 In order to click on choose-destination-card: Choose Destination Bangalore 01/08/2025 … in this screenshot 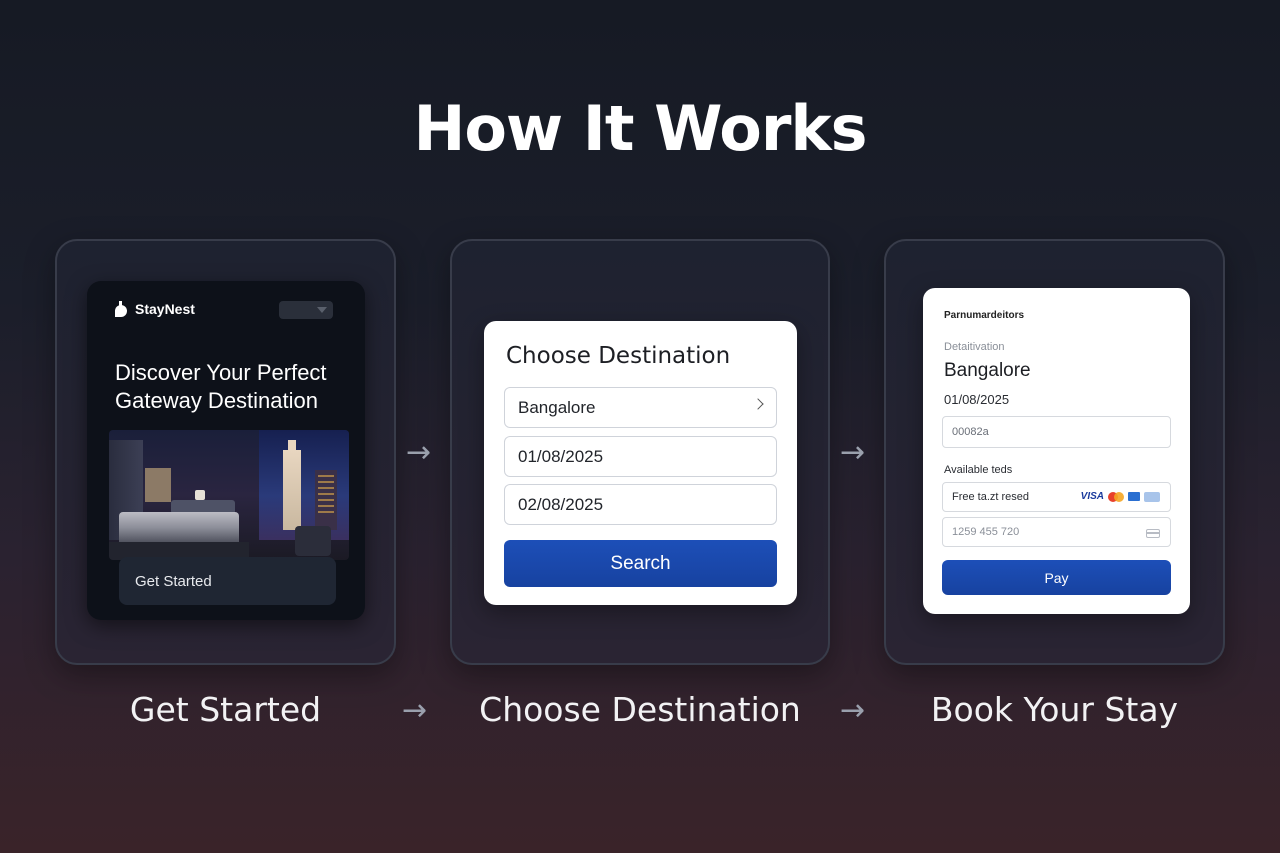, I will do `click(640, 463)`.